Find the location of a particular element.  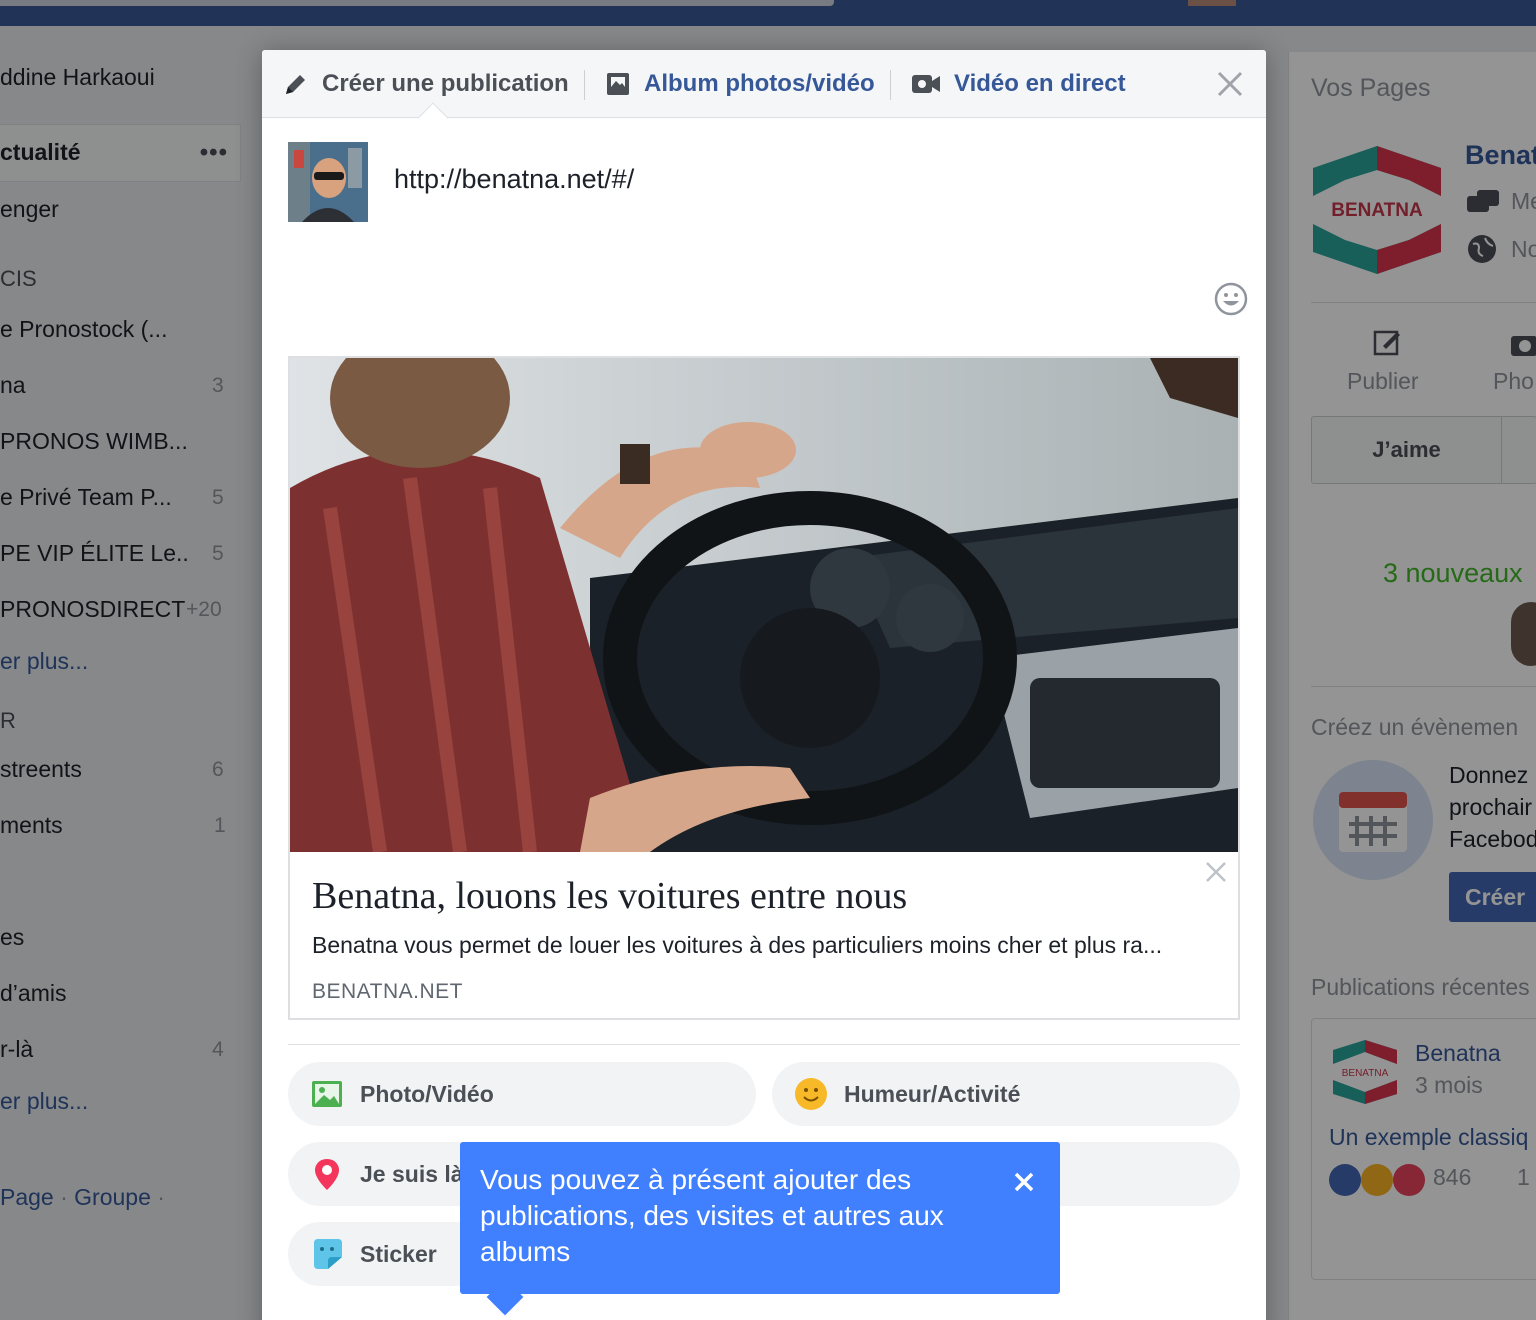

feeling-activity-button: Humeur/Activité is located at coordinates (1006, 1094).